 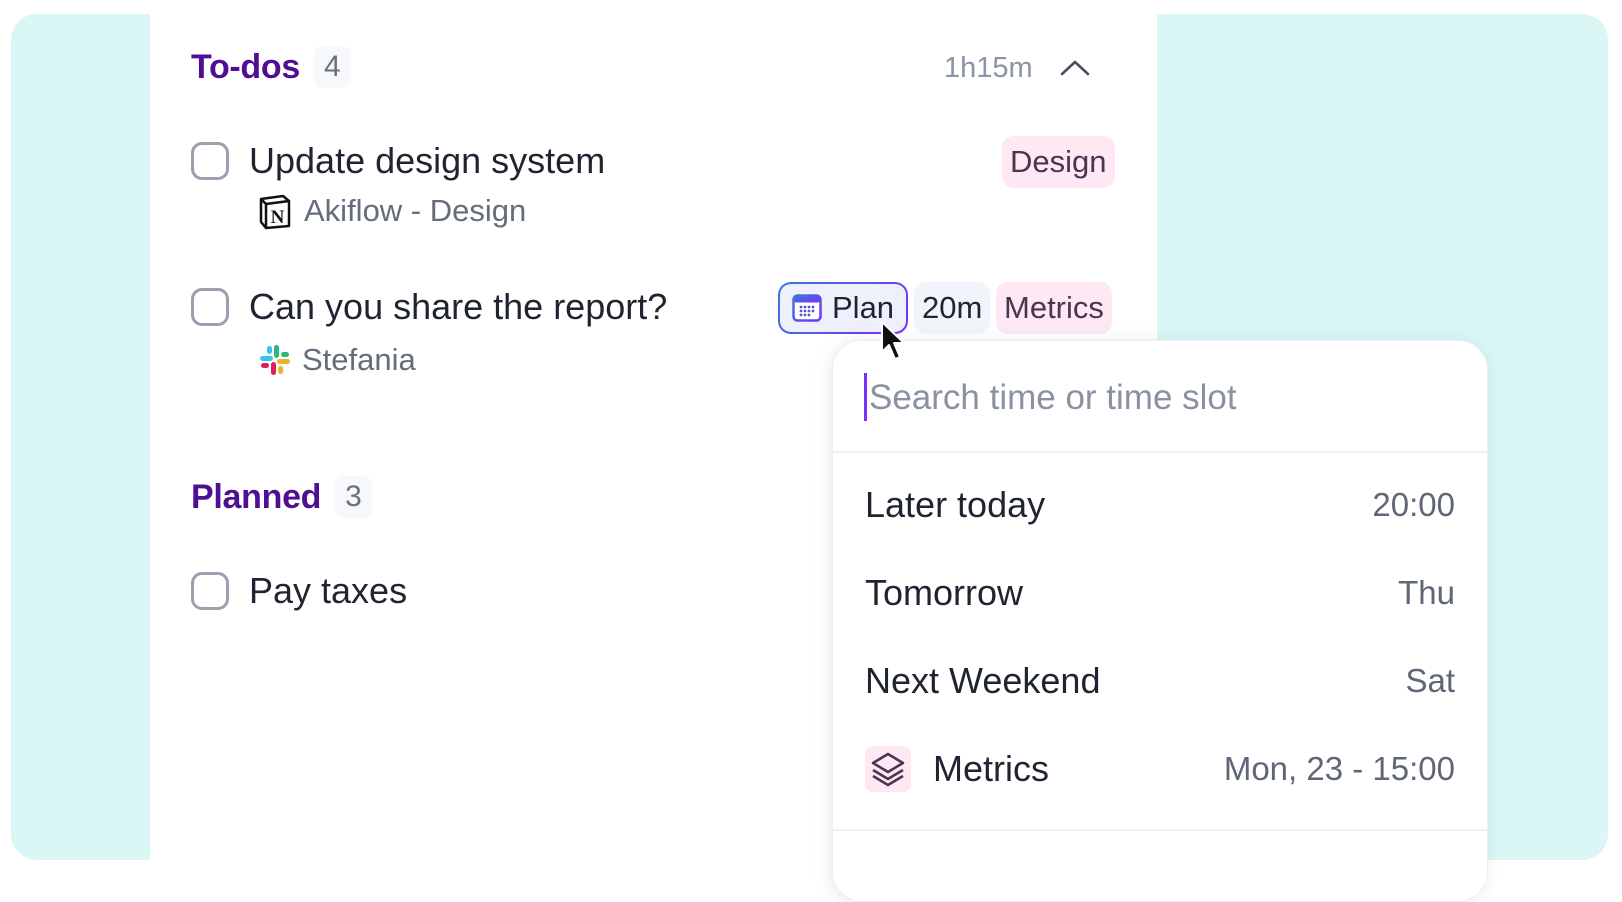 I want to click on planned-section-header: Planned 3, so click(x=281, y=497).